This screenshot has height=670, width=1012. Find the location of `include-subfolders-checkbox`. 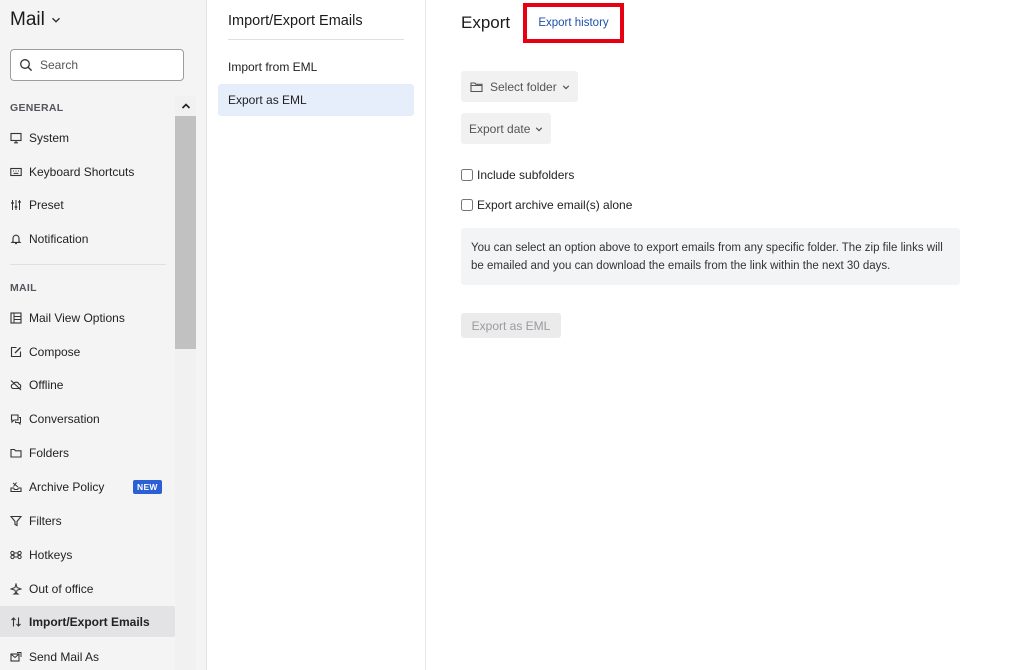

include-subfolders-checkbox is located at coordinates (467, 175).